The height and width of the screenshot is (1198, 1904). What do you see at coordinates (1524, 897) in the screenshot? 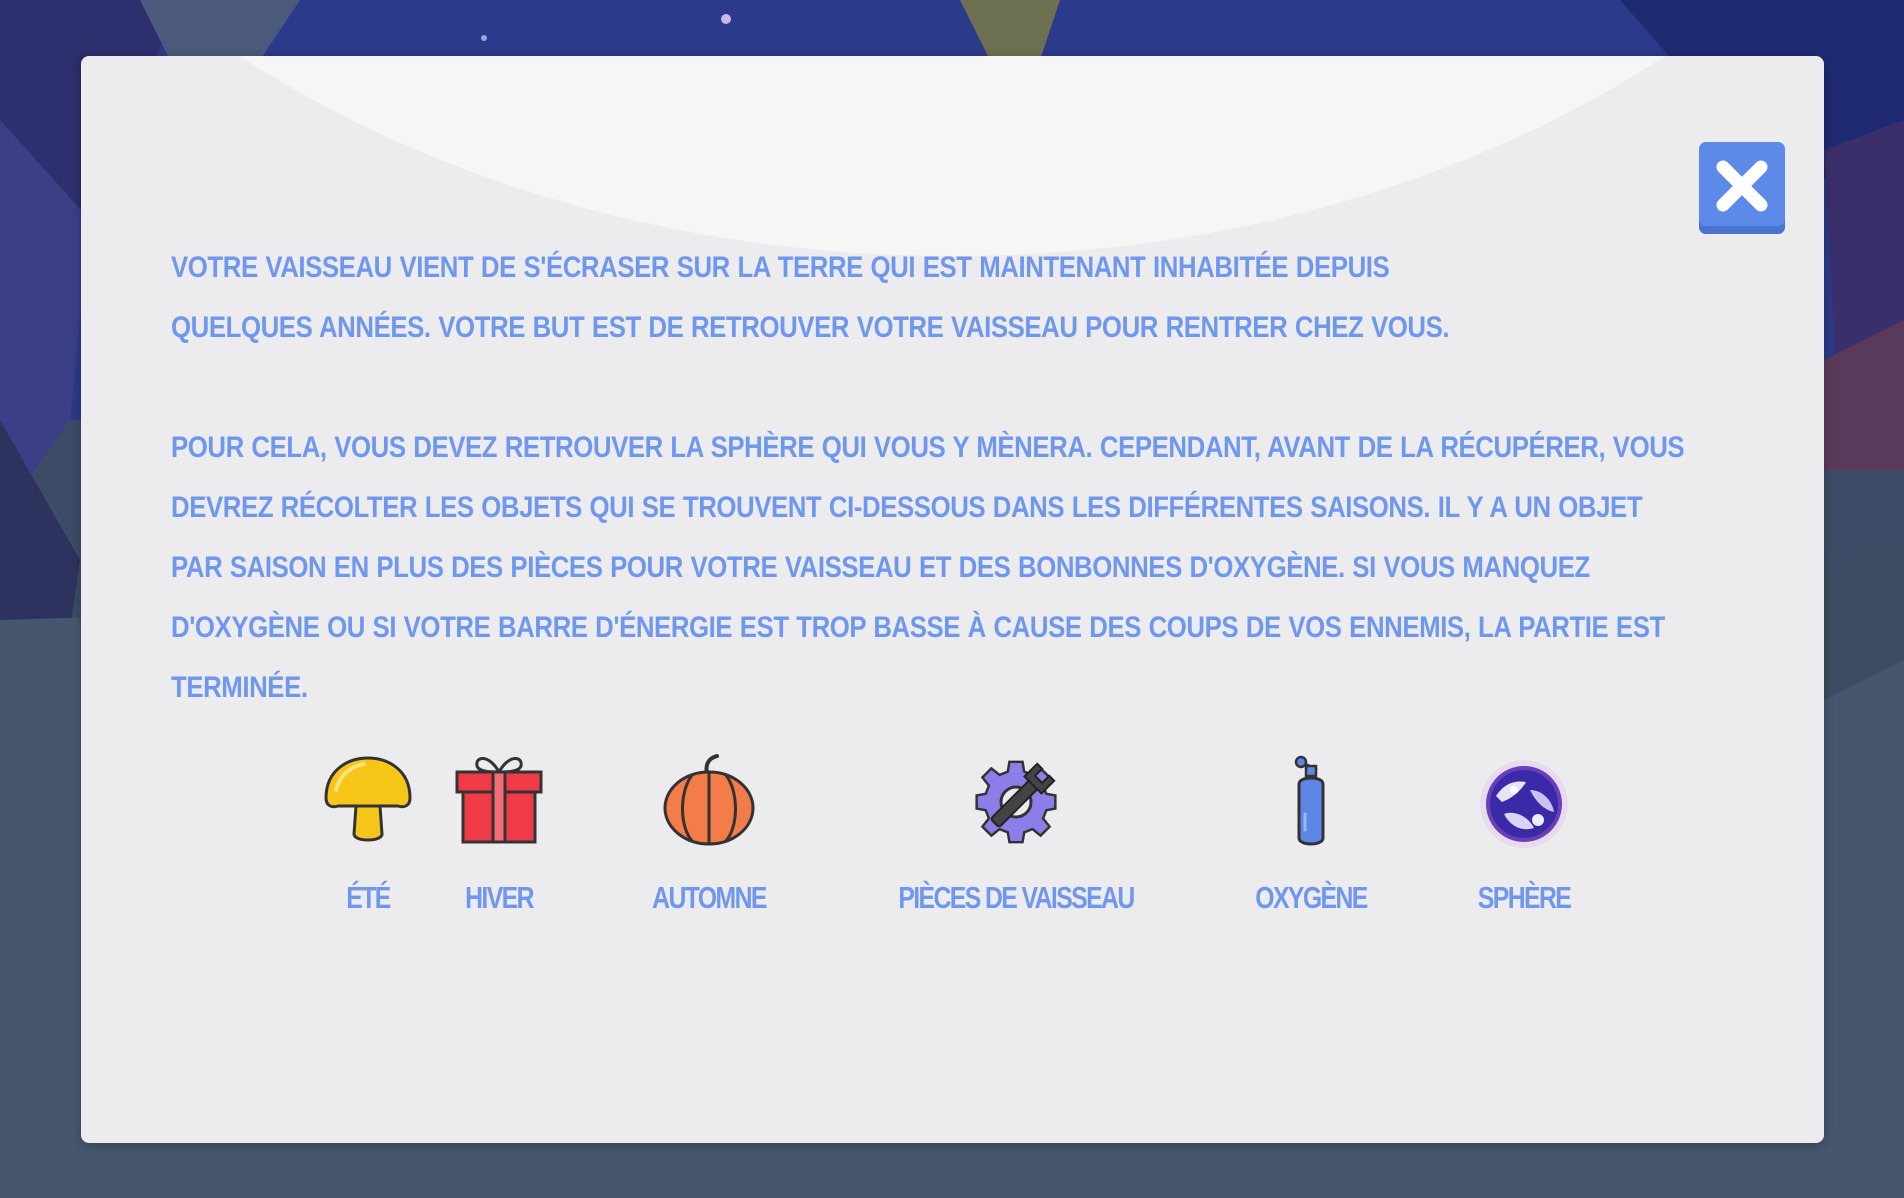
I see `item-label: SPHÈRE` at bounding box center [1524, 897].